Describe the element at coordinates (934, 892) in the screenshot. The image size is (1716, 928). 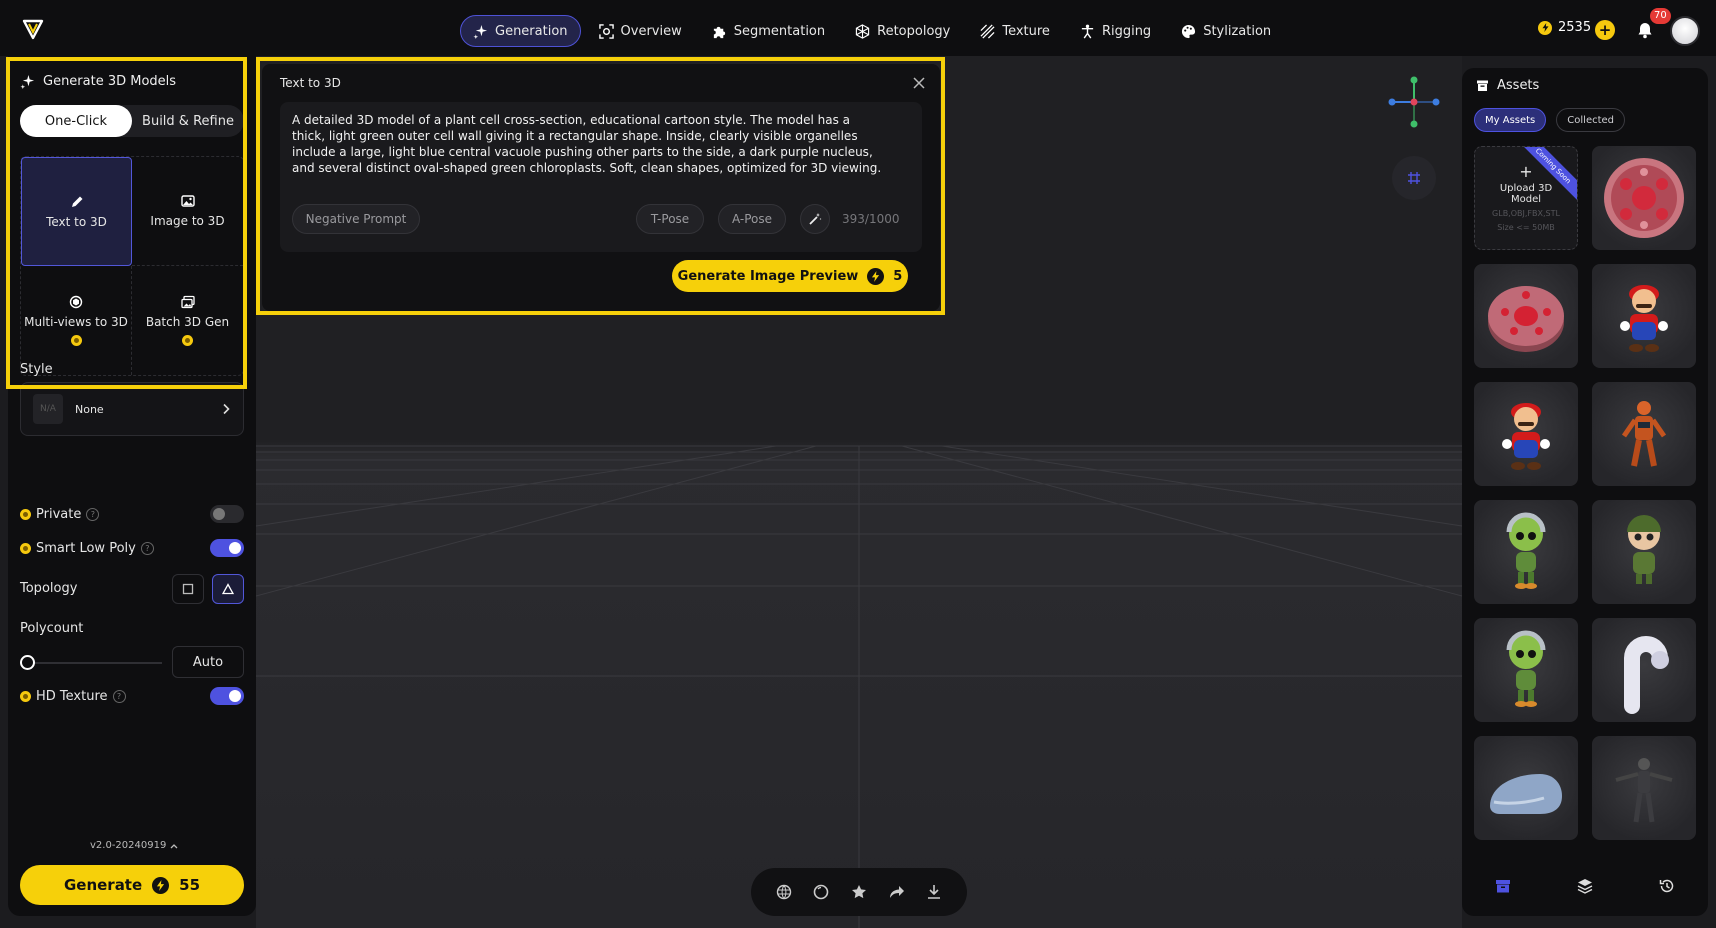
I see `download-icon` at that location.